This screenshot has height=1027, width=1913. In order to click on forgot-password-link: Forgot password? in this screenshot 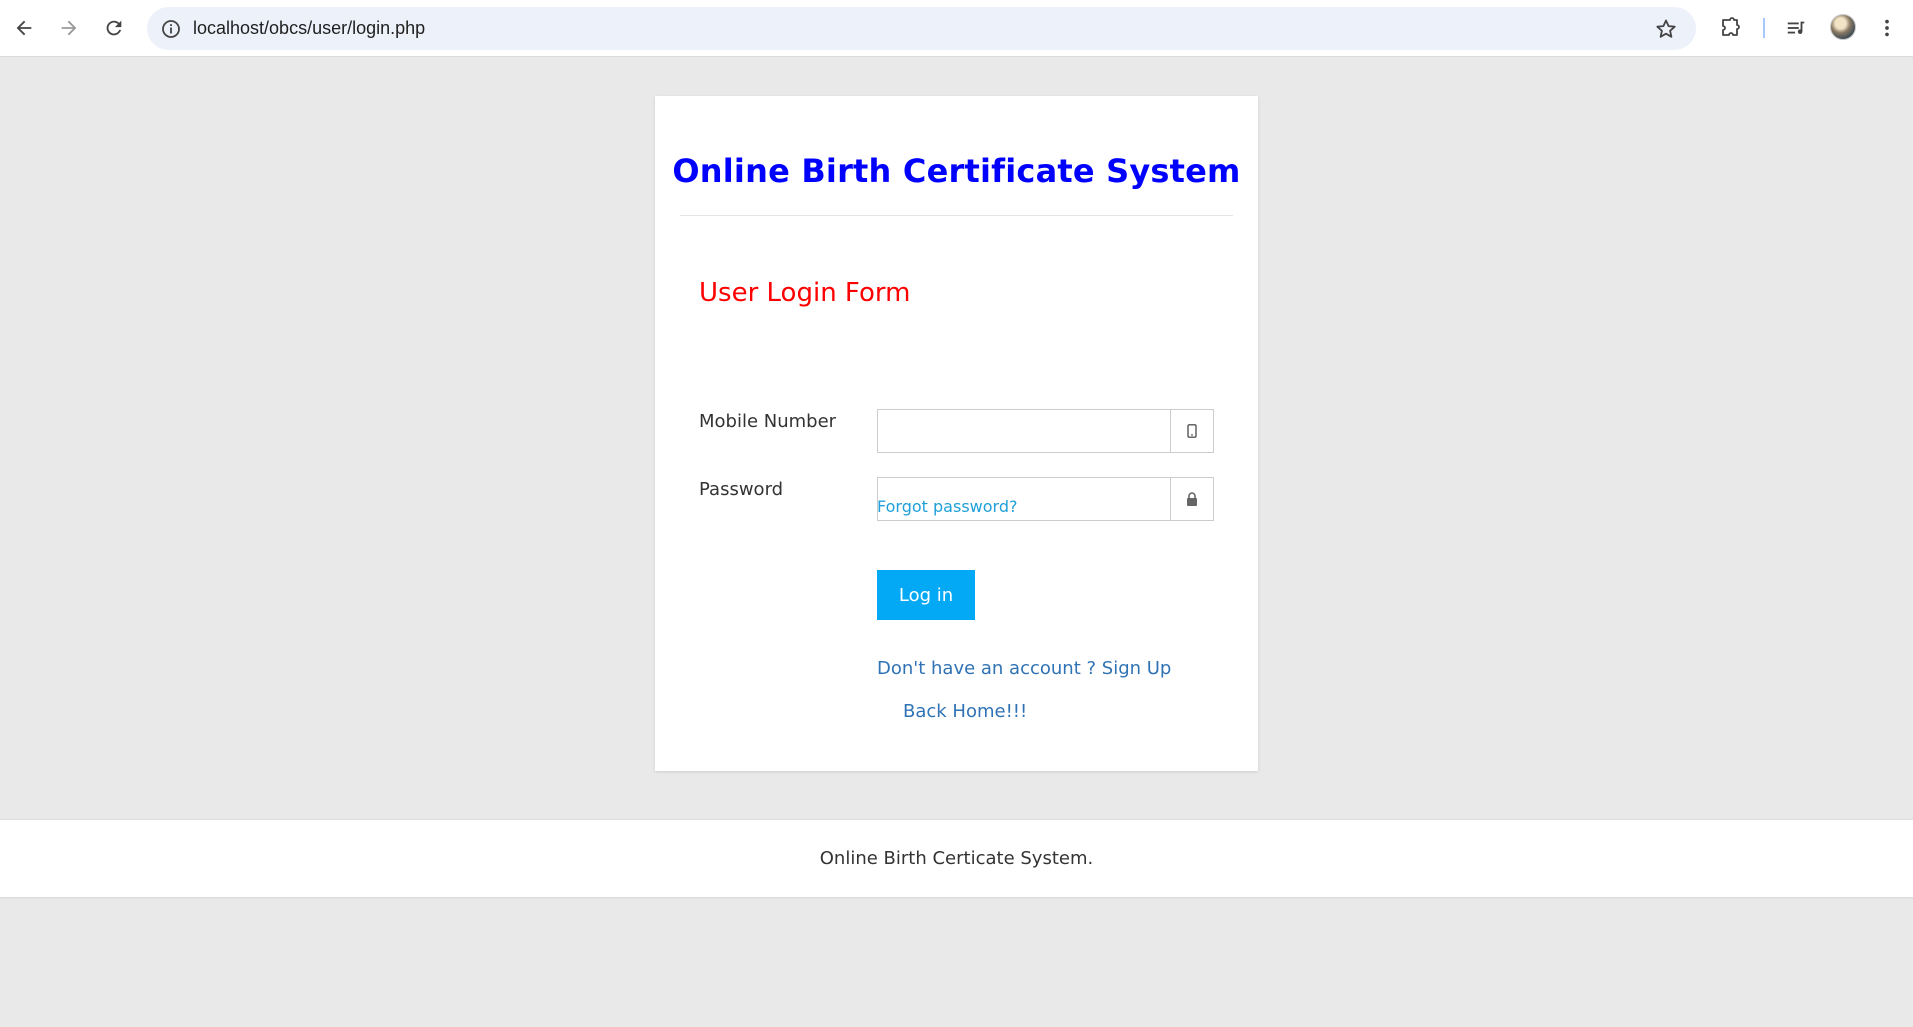, I will do `click(947, 506)`.